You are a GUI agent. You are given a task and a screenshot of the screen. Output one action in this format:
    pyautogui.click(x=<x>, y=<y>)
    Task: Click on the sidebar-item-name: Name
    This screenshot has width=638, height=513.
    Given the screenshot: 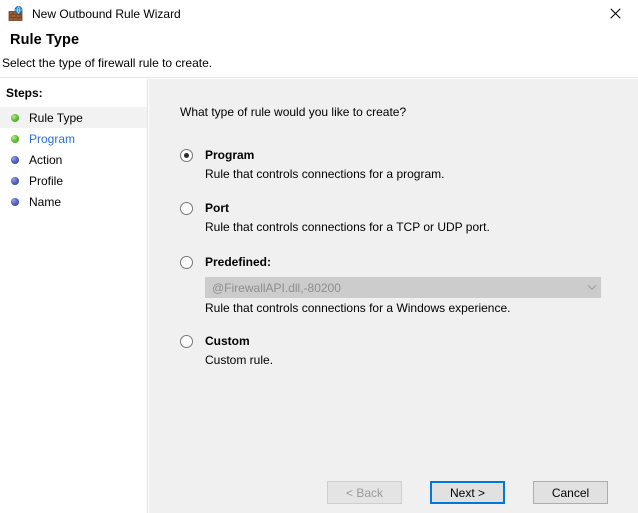 What is the action you would take?
    pyautogui.click(x=73, y=201)
    